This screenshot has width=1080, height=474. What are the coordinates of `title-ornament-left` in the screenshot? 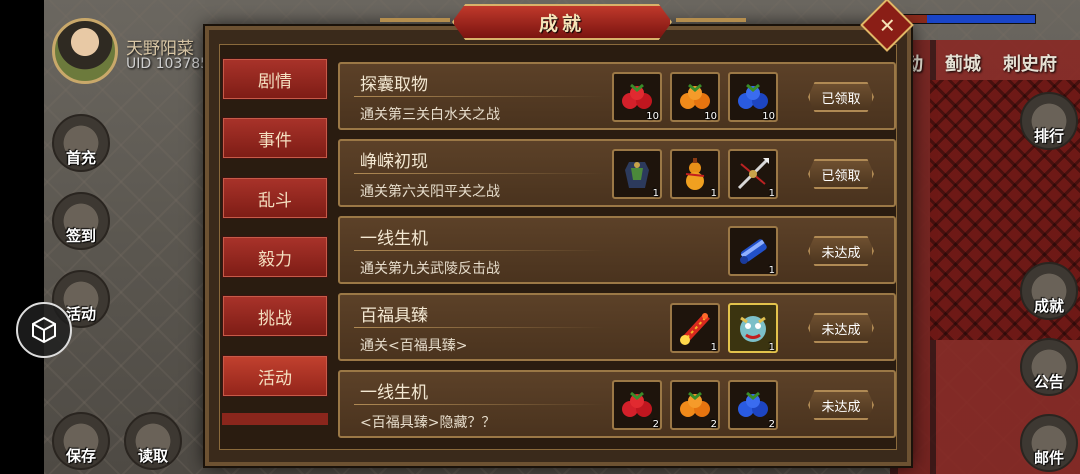 It's located at (415, 20).